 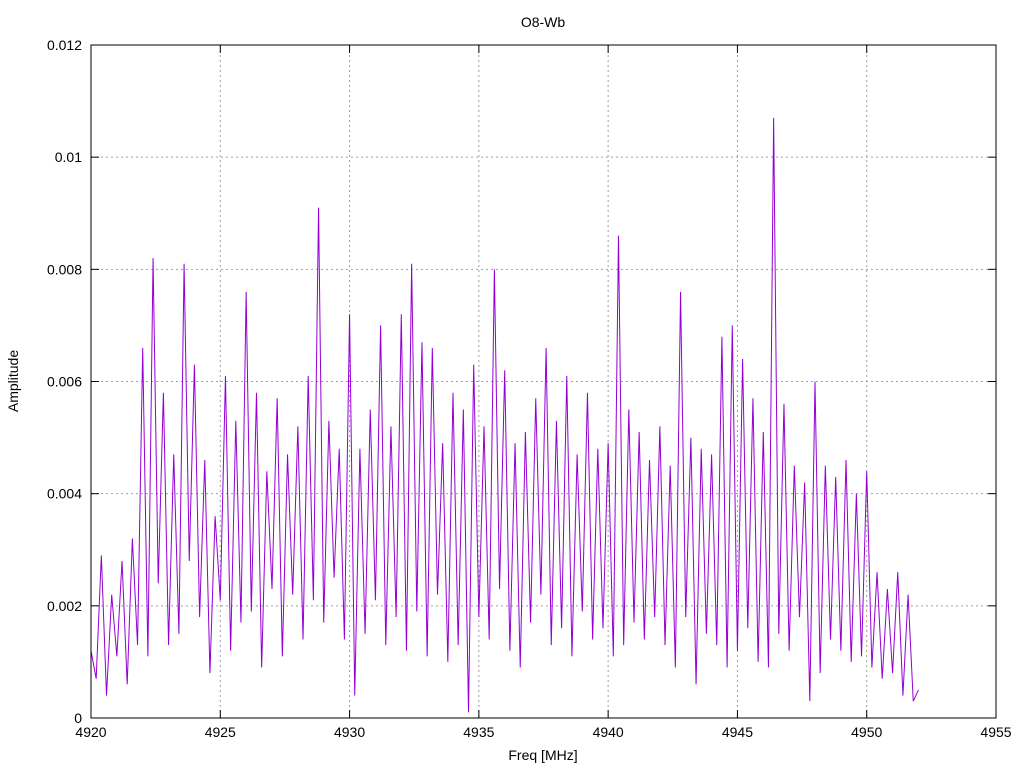 I want to click on x-tick-label: 4945, so click(x=737, y=732).